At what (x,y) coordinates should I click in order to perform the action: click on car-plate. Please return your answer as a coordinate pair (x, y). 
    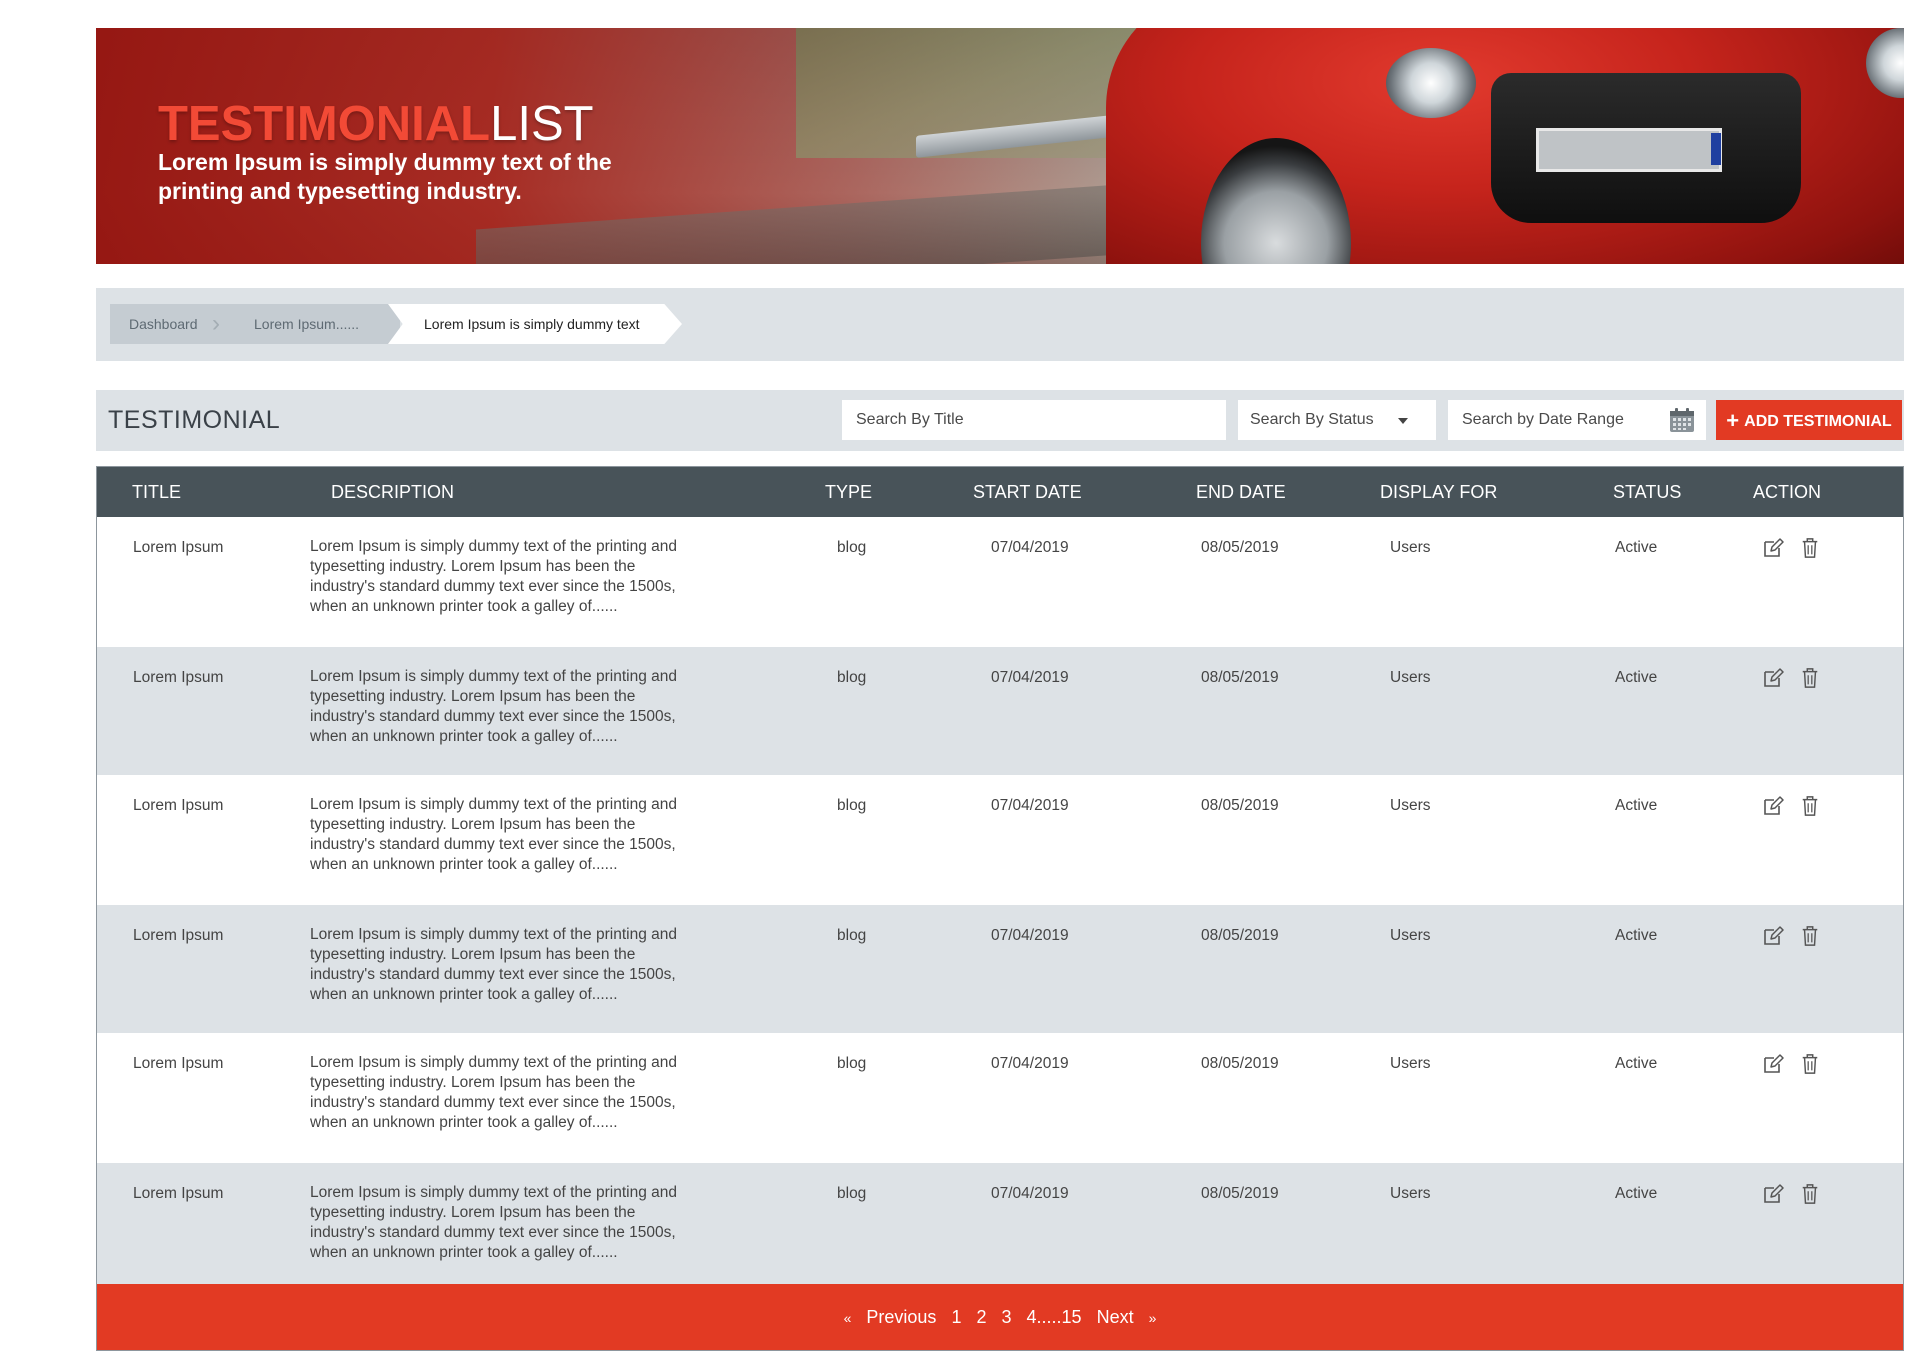
    Looking at the image, I should click on (1629, 150).